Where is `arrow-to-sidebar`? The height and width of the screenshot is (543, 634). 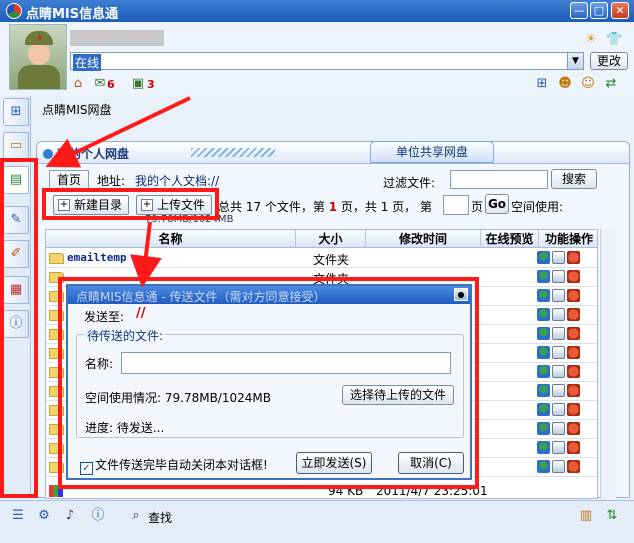
arrow-to-sidebar is located at coordinates (118, 132).